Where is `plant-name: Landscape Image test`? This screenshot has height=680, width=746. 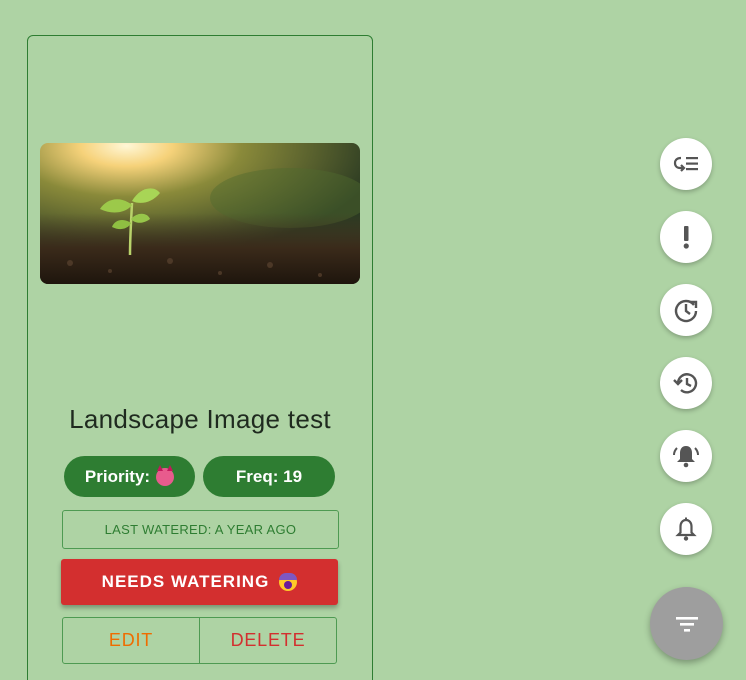
plant-name: Landscape Image test is located at coordinates (200, 419).